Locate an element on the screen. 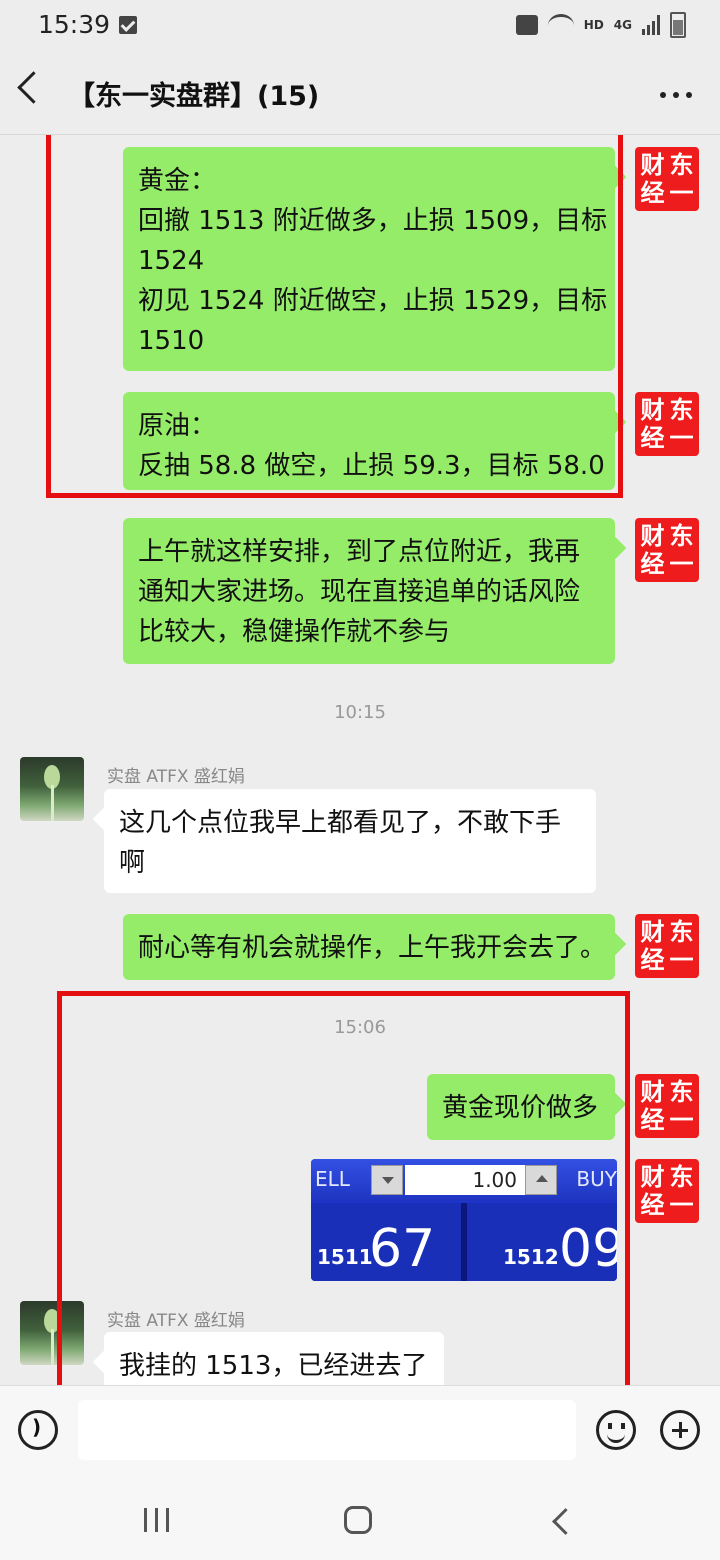  message-input is located at coordinates (327, 1430).